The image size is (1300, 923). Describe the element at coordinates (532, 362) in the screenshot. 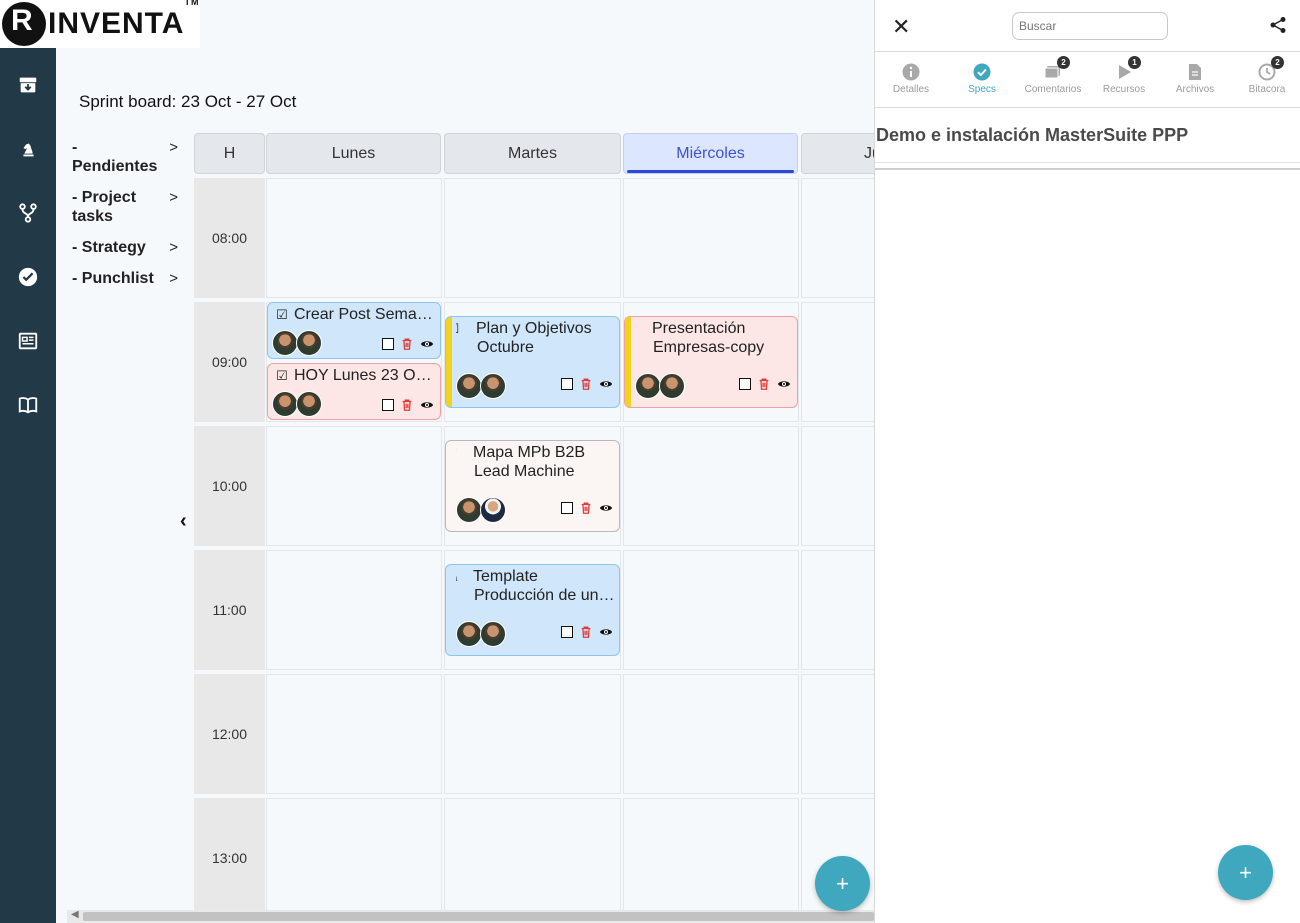

I see `task-card: ☑Plan y Objetivos Octubre` at that location.